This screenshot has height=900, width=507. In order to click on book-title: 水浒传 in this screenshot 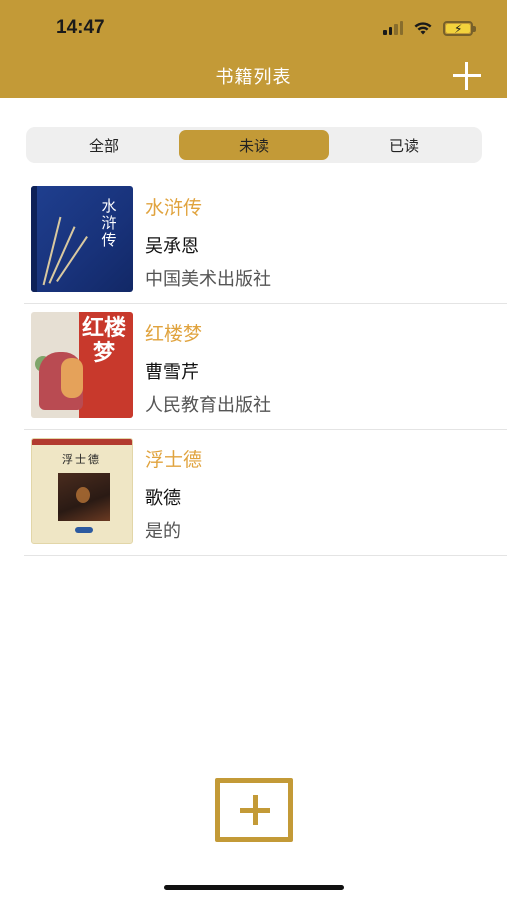, I will do `click(174, 208)`.